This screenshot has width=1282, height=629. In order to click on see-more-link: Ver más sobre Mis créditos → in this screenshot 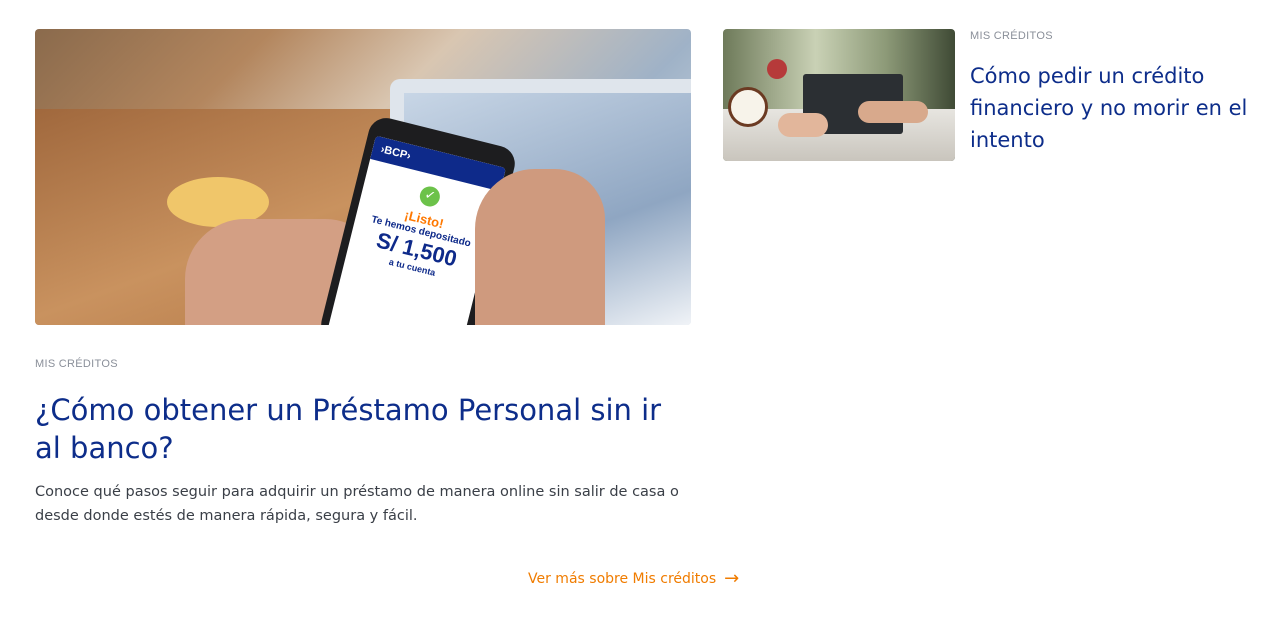, I will do `click(633, 579)`.